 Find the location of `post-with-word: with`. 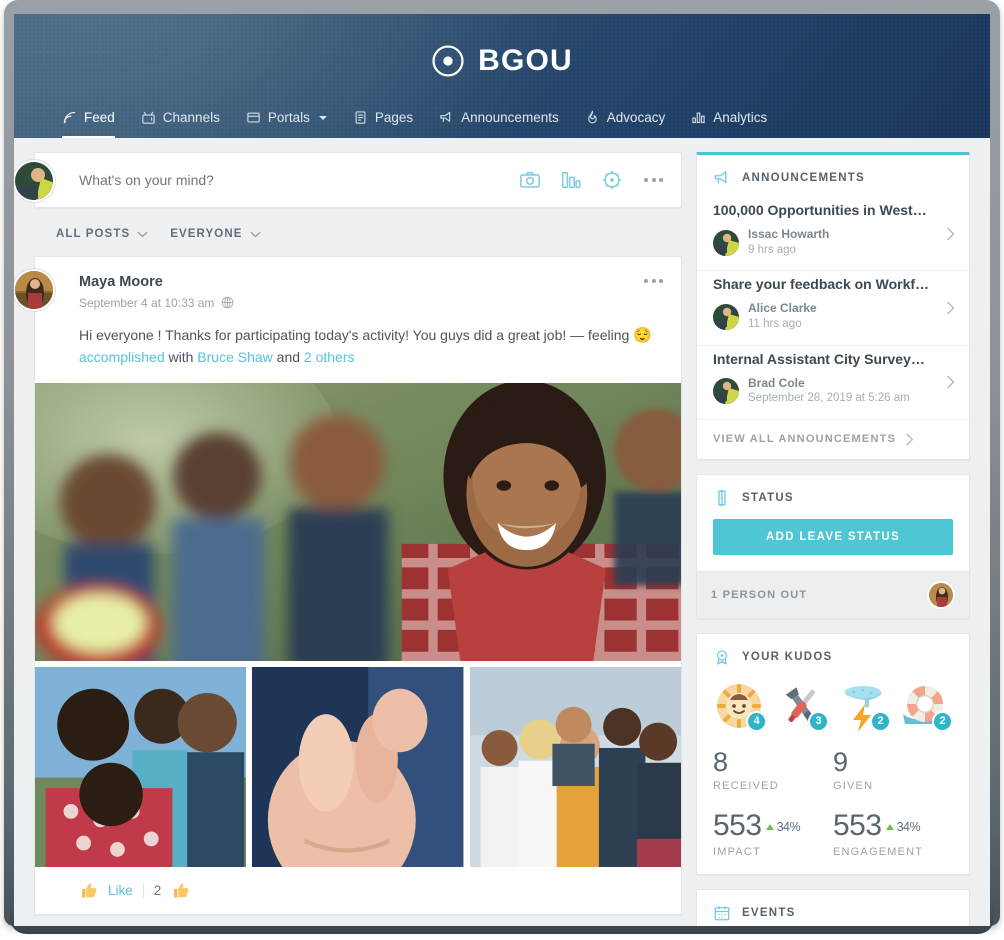

post-with-word: with is located at coordinates (181, 356).